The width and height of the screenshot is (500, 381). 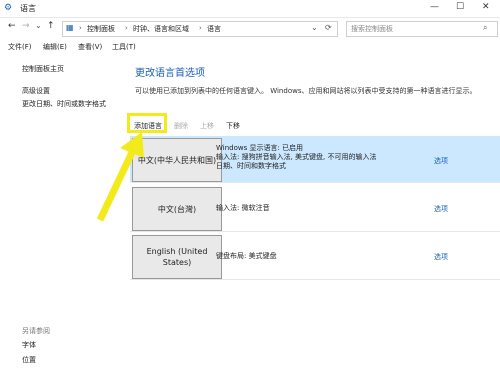 What do you see at coordinates (64, 104) in the screenshot?
I see `sidebar-change-date-time-format: 更改日期、时间或数字格式` at bounding box center [64, 104].